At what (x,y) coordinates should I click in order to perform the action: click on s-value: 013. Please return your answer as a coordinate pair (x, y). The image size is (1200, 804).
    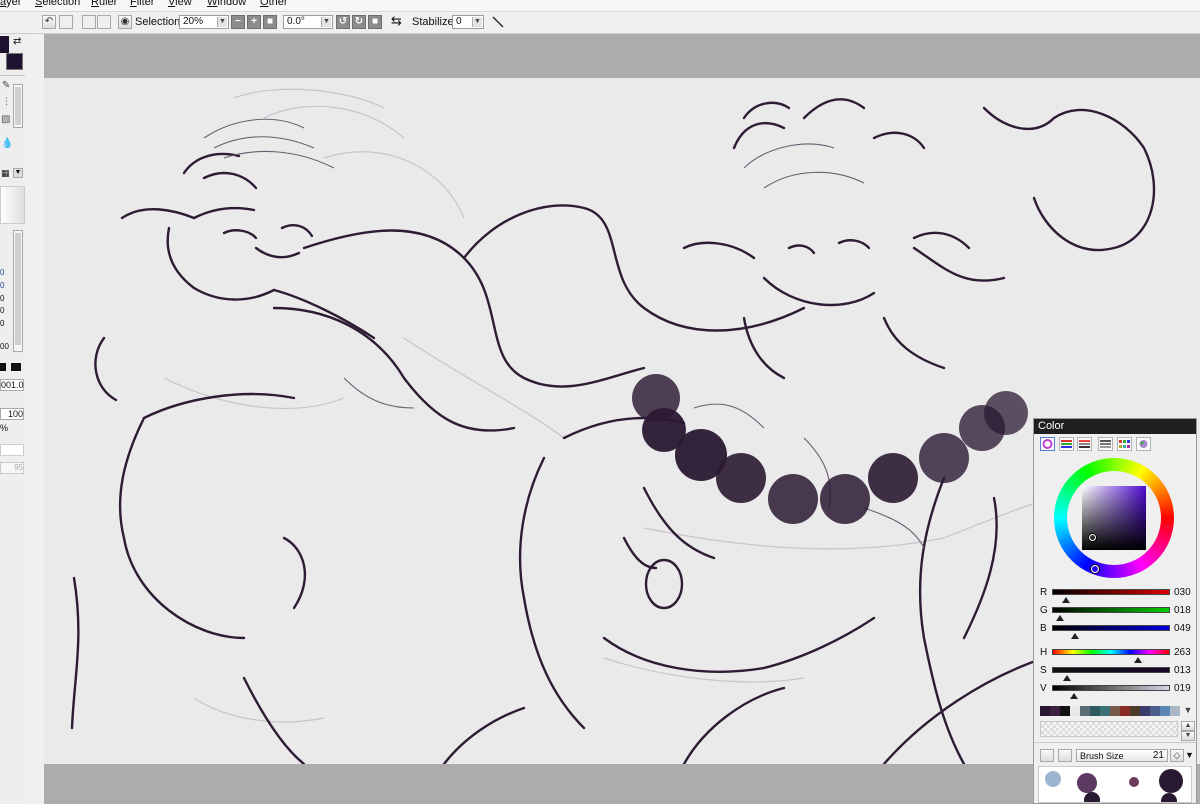
    Looking at the image, I should click on (1182, 671).